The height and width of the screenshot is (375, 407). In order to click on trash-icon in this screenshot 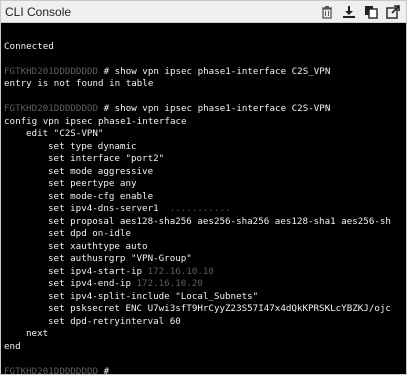, I will do `click(327, 12)`.